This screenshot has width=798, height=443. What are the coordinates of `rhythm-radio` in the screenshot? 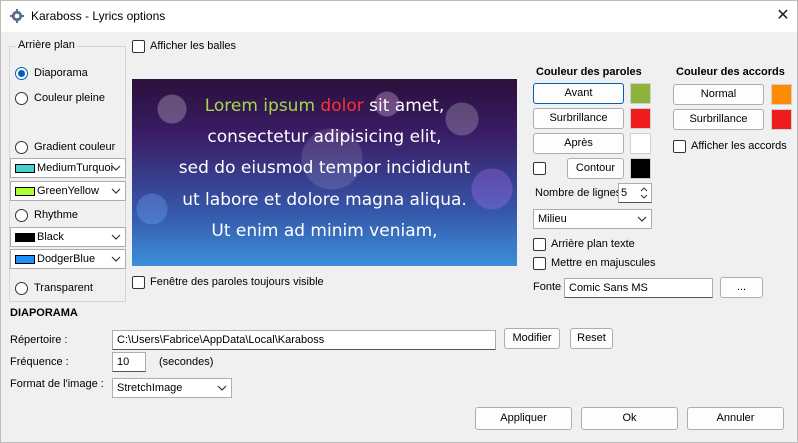 It's located at (21, 215).